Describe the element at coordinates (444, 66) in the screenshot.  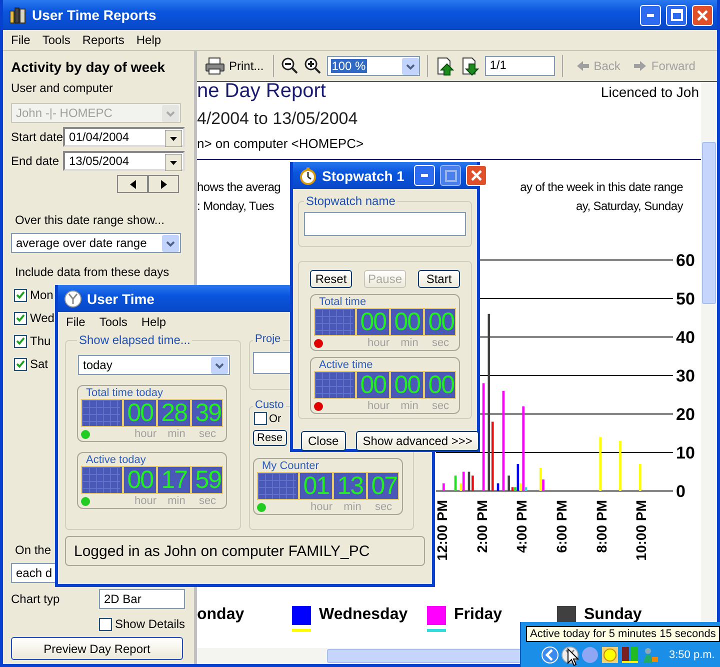
I see `page-up-icon` at that location.